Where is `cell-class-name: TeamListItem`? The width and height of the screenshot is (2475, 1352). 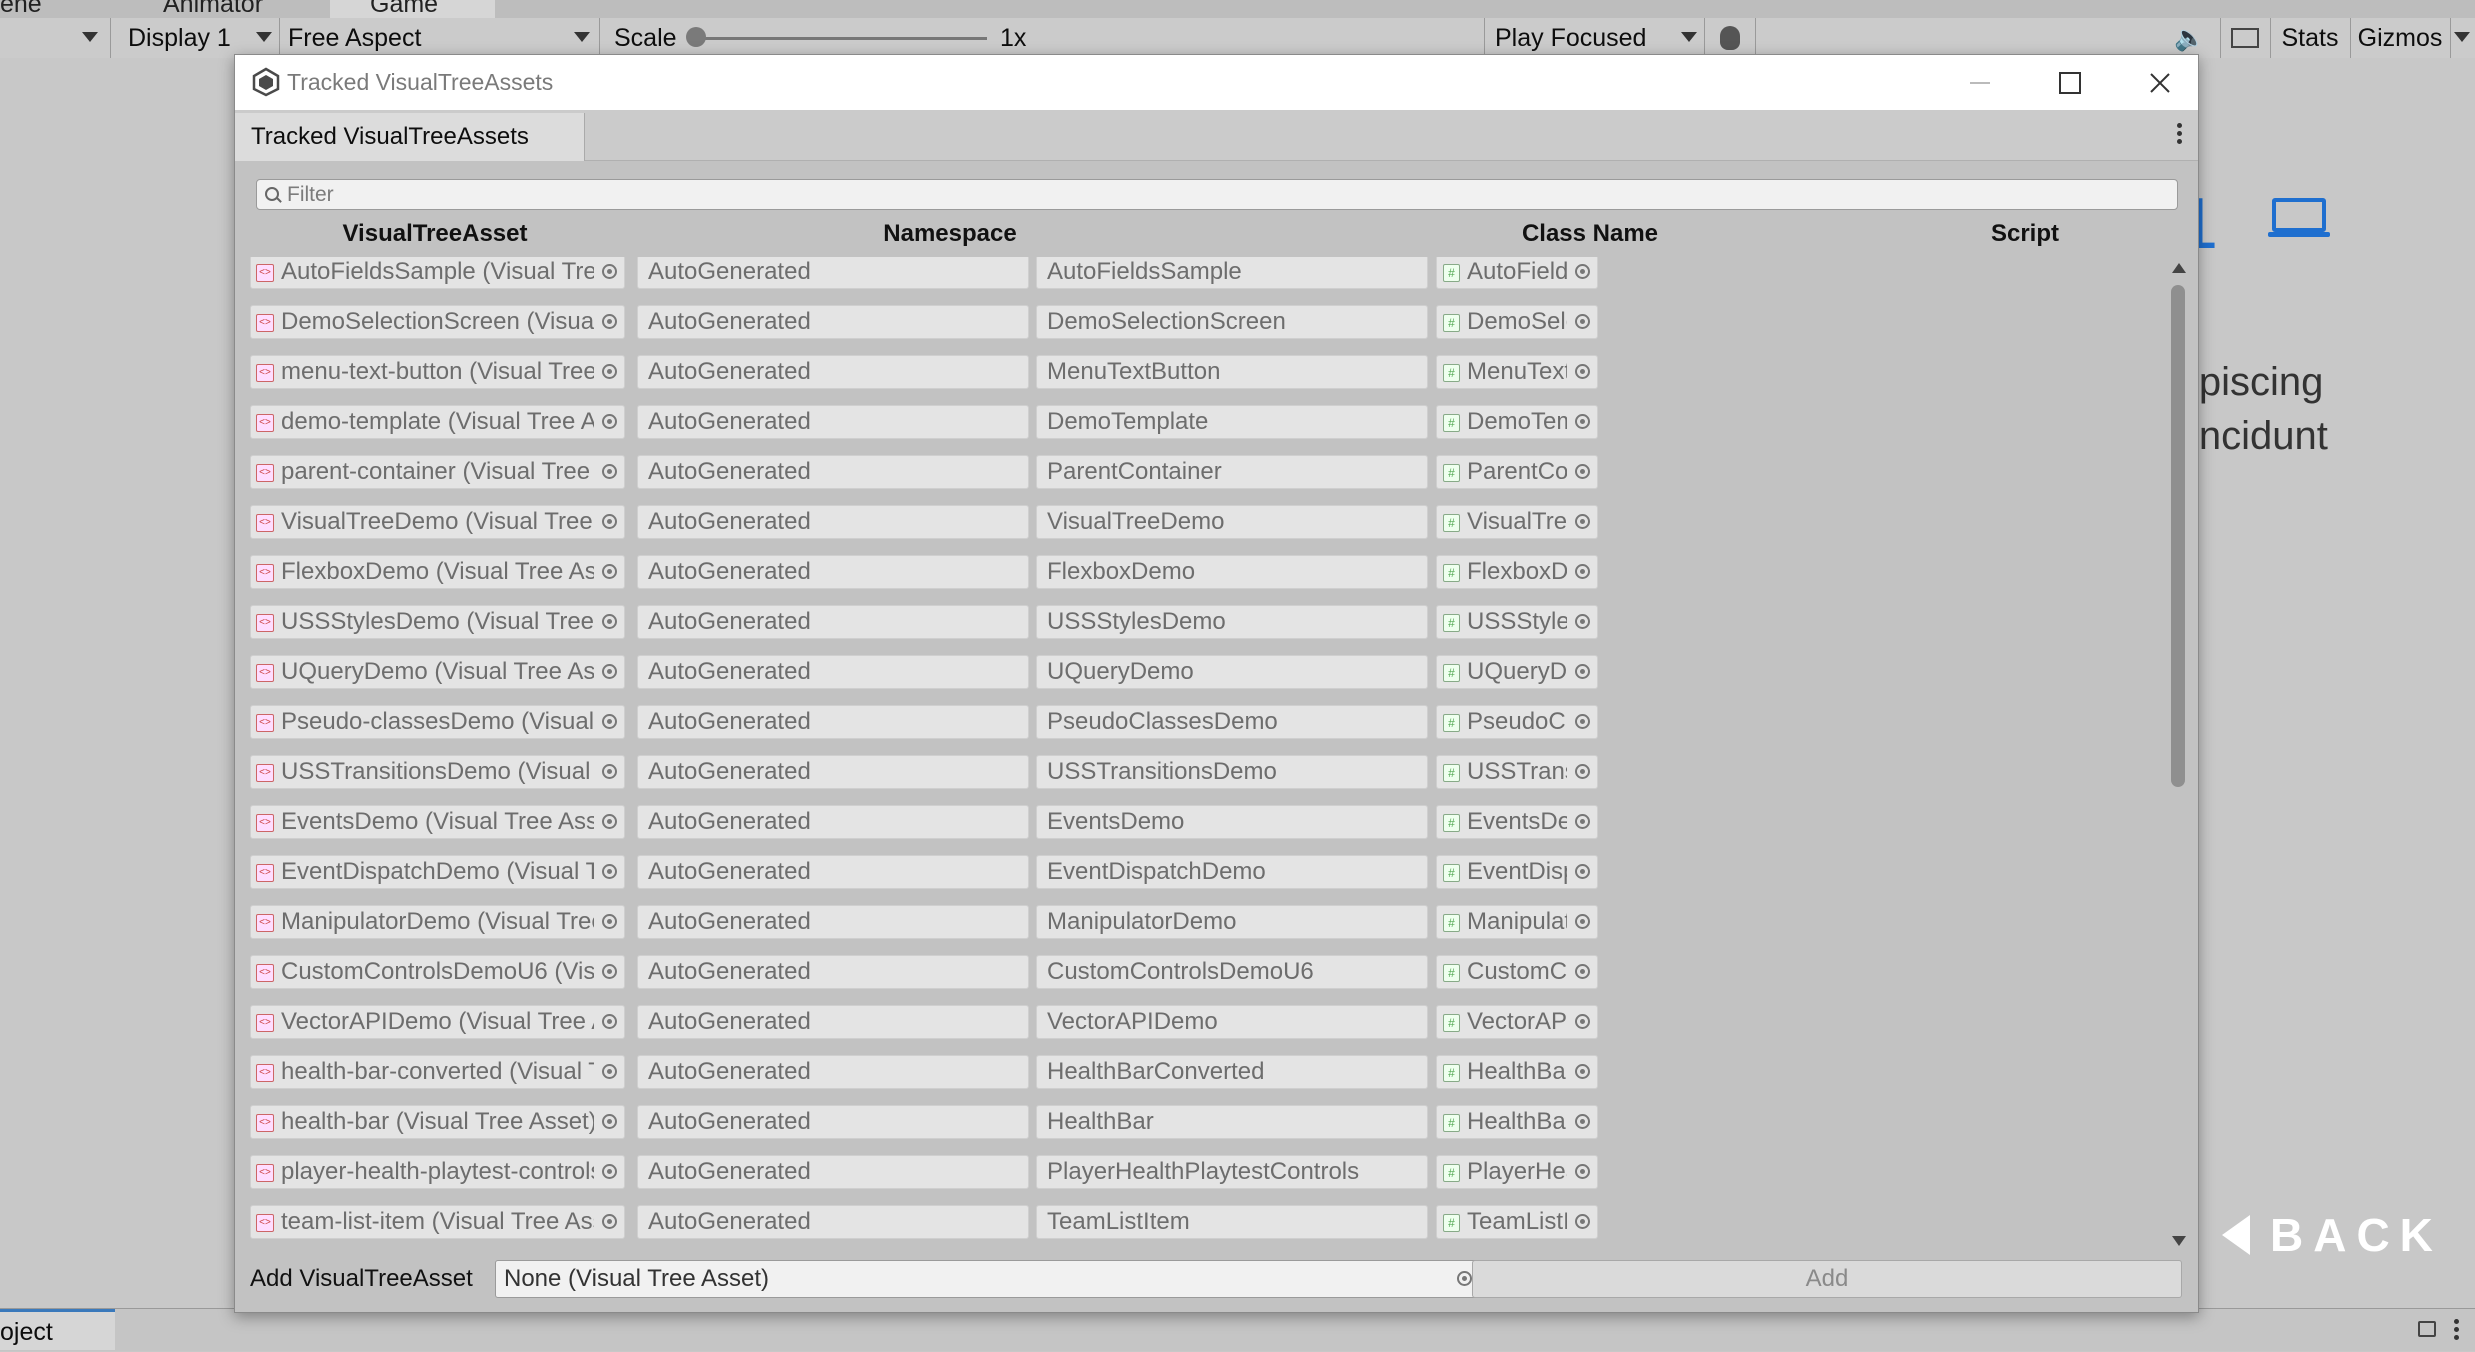 cell-class-name: TeamListItem is located at coordinates (1232, 1222).